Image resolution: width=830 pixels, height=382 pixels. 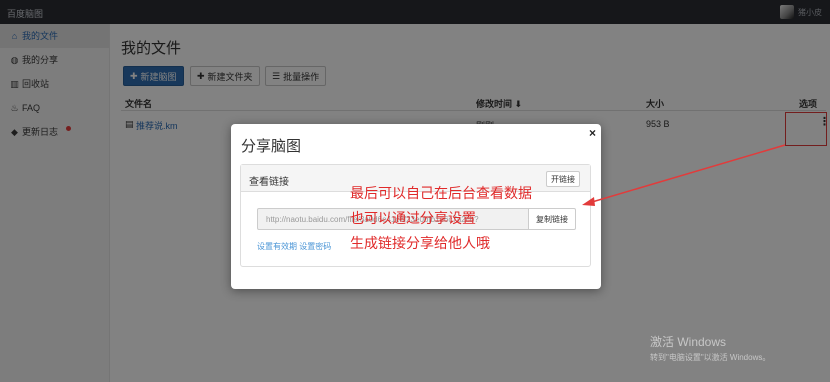 I want to click on windows-activation-watermark: 激活 Windows 转到"电脑设置"以激活 Windows。, so click(x=710, y=348).